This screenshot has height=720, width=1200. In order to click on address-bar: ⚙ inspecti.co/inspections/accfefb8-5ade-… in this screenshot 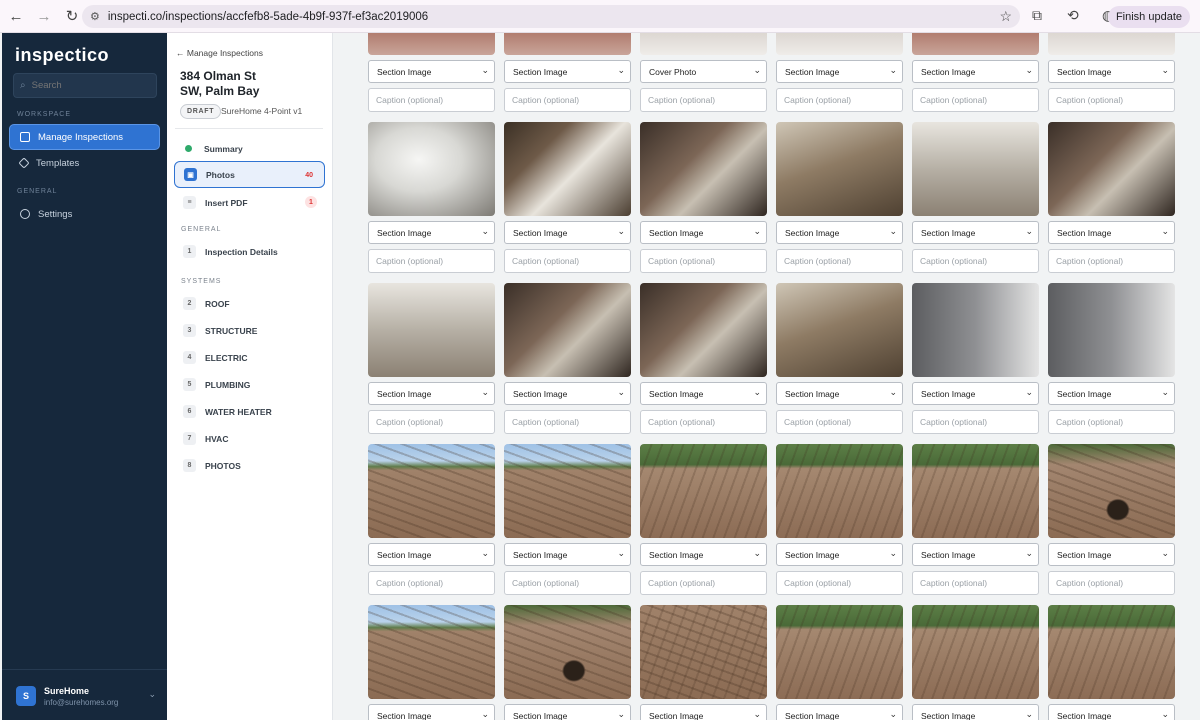, I will do `click(551, 16)`.